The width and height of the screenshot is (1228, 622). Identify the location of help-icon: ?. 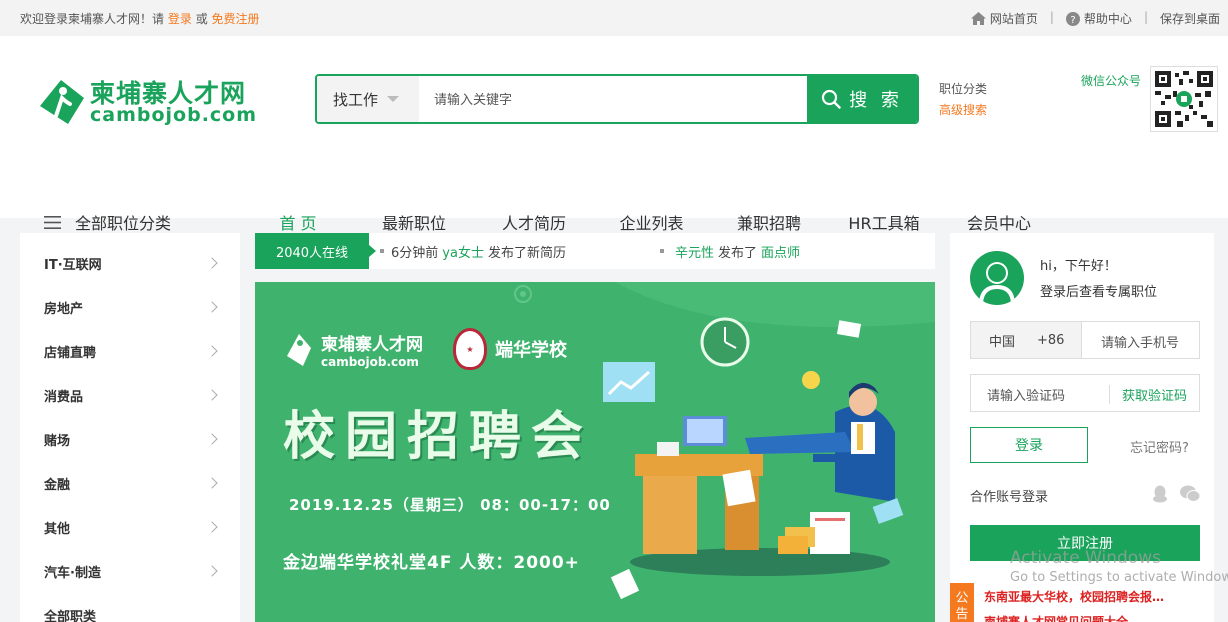
(1072, 18).